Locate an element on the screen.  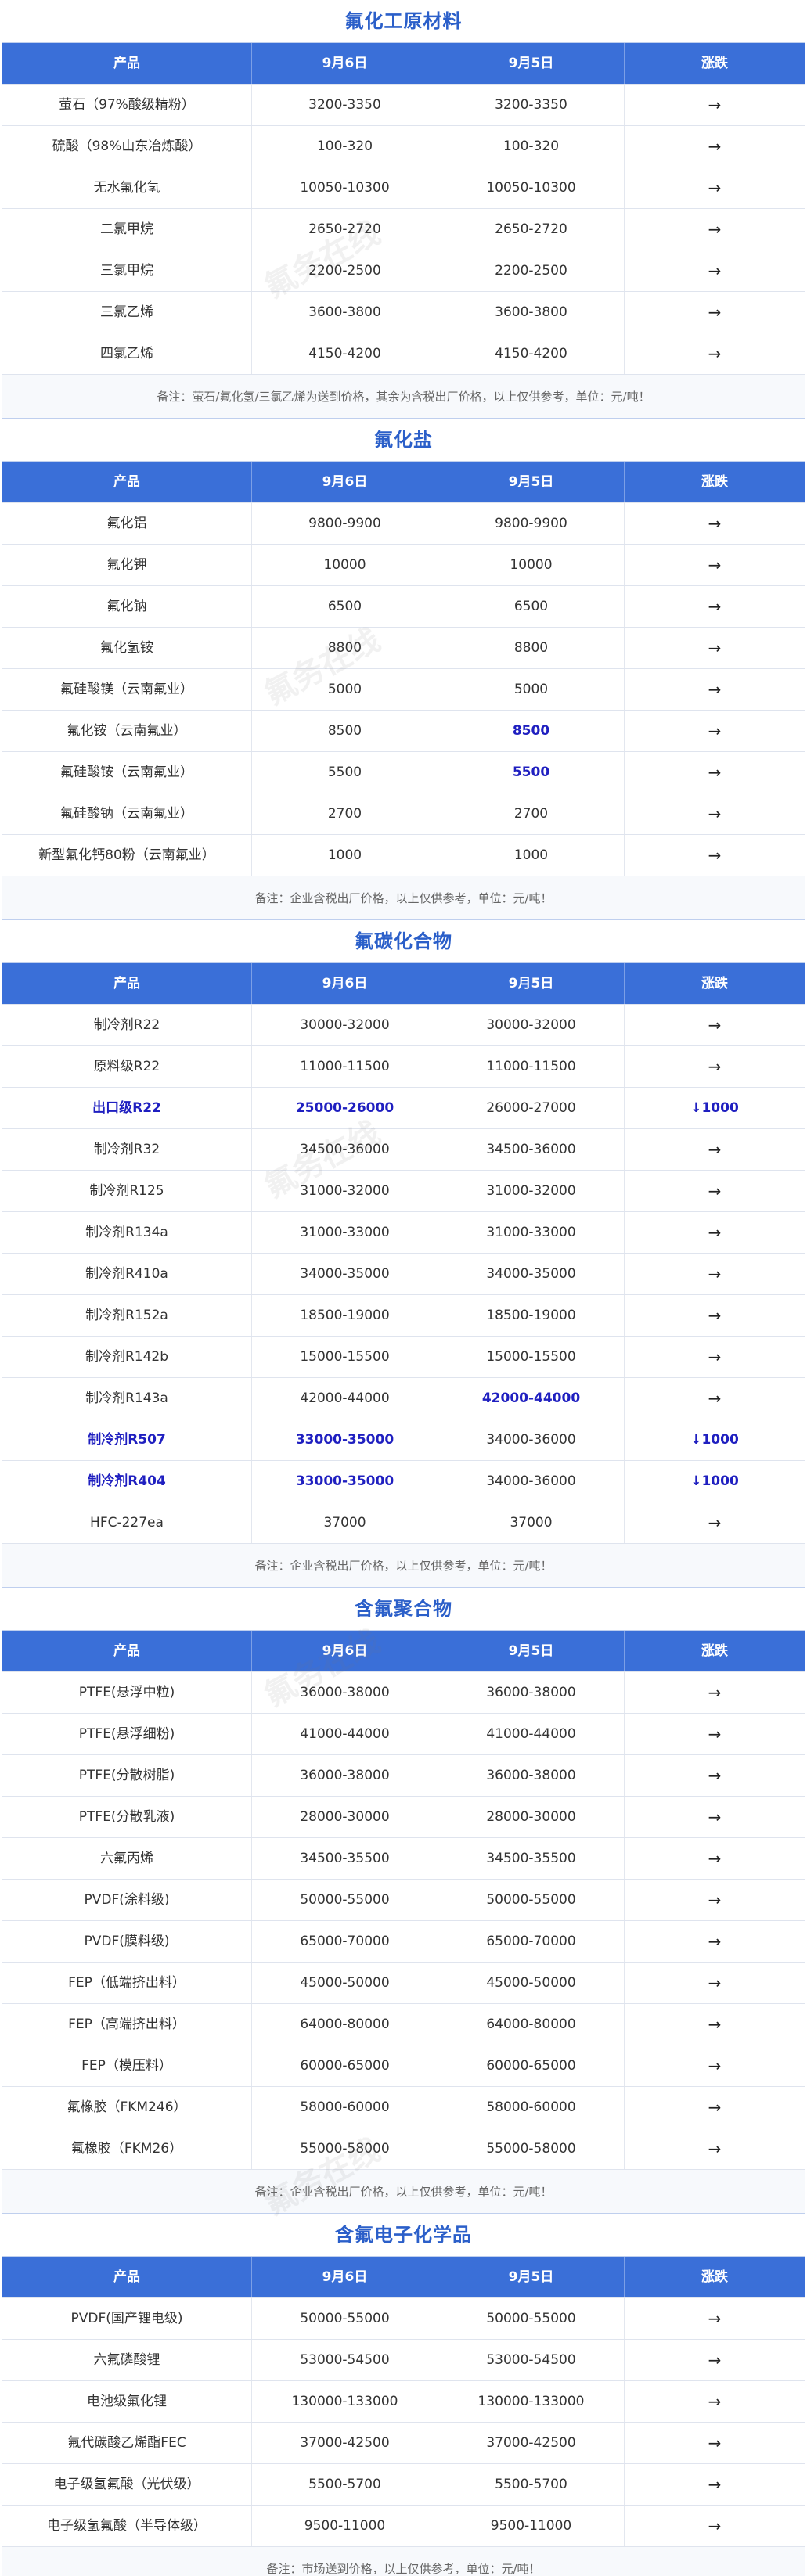
price-previous-cell: 4150-4200 is located at coordinates (532, 353).